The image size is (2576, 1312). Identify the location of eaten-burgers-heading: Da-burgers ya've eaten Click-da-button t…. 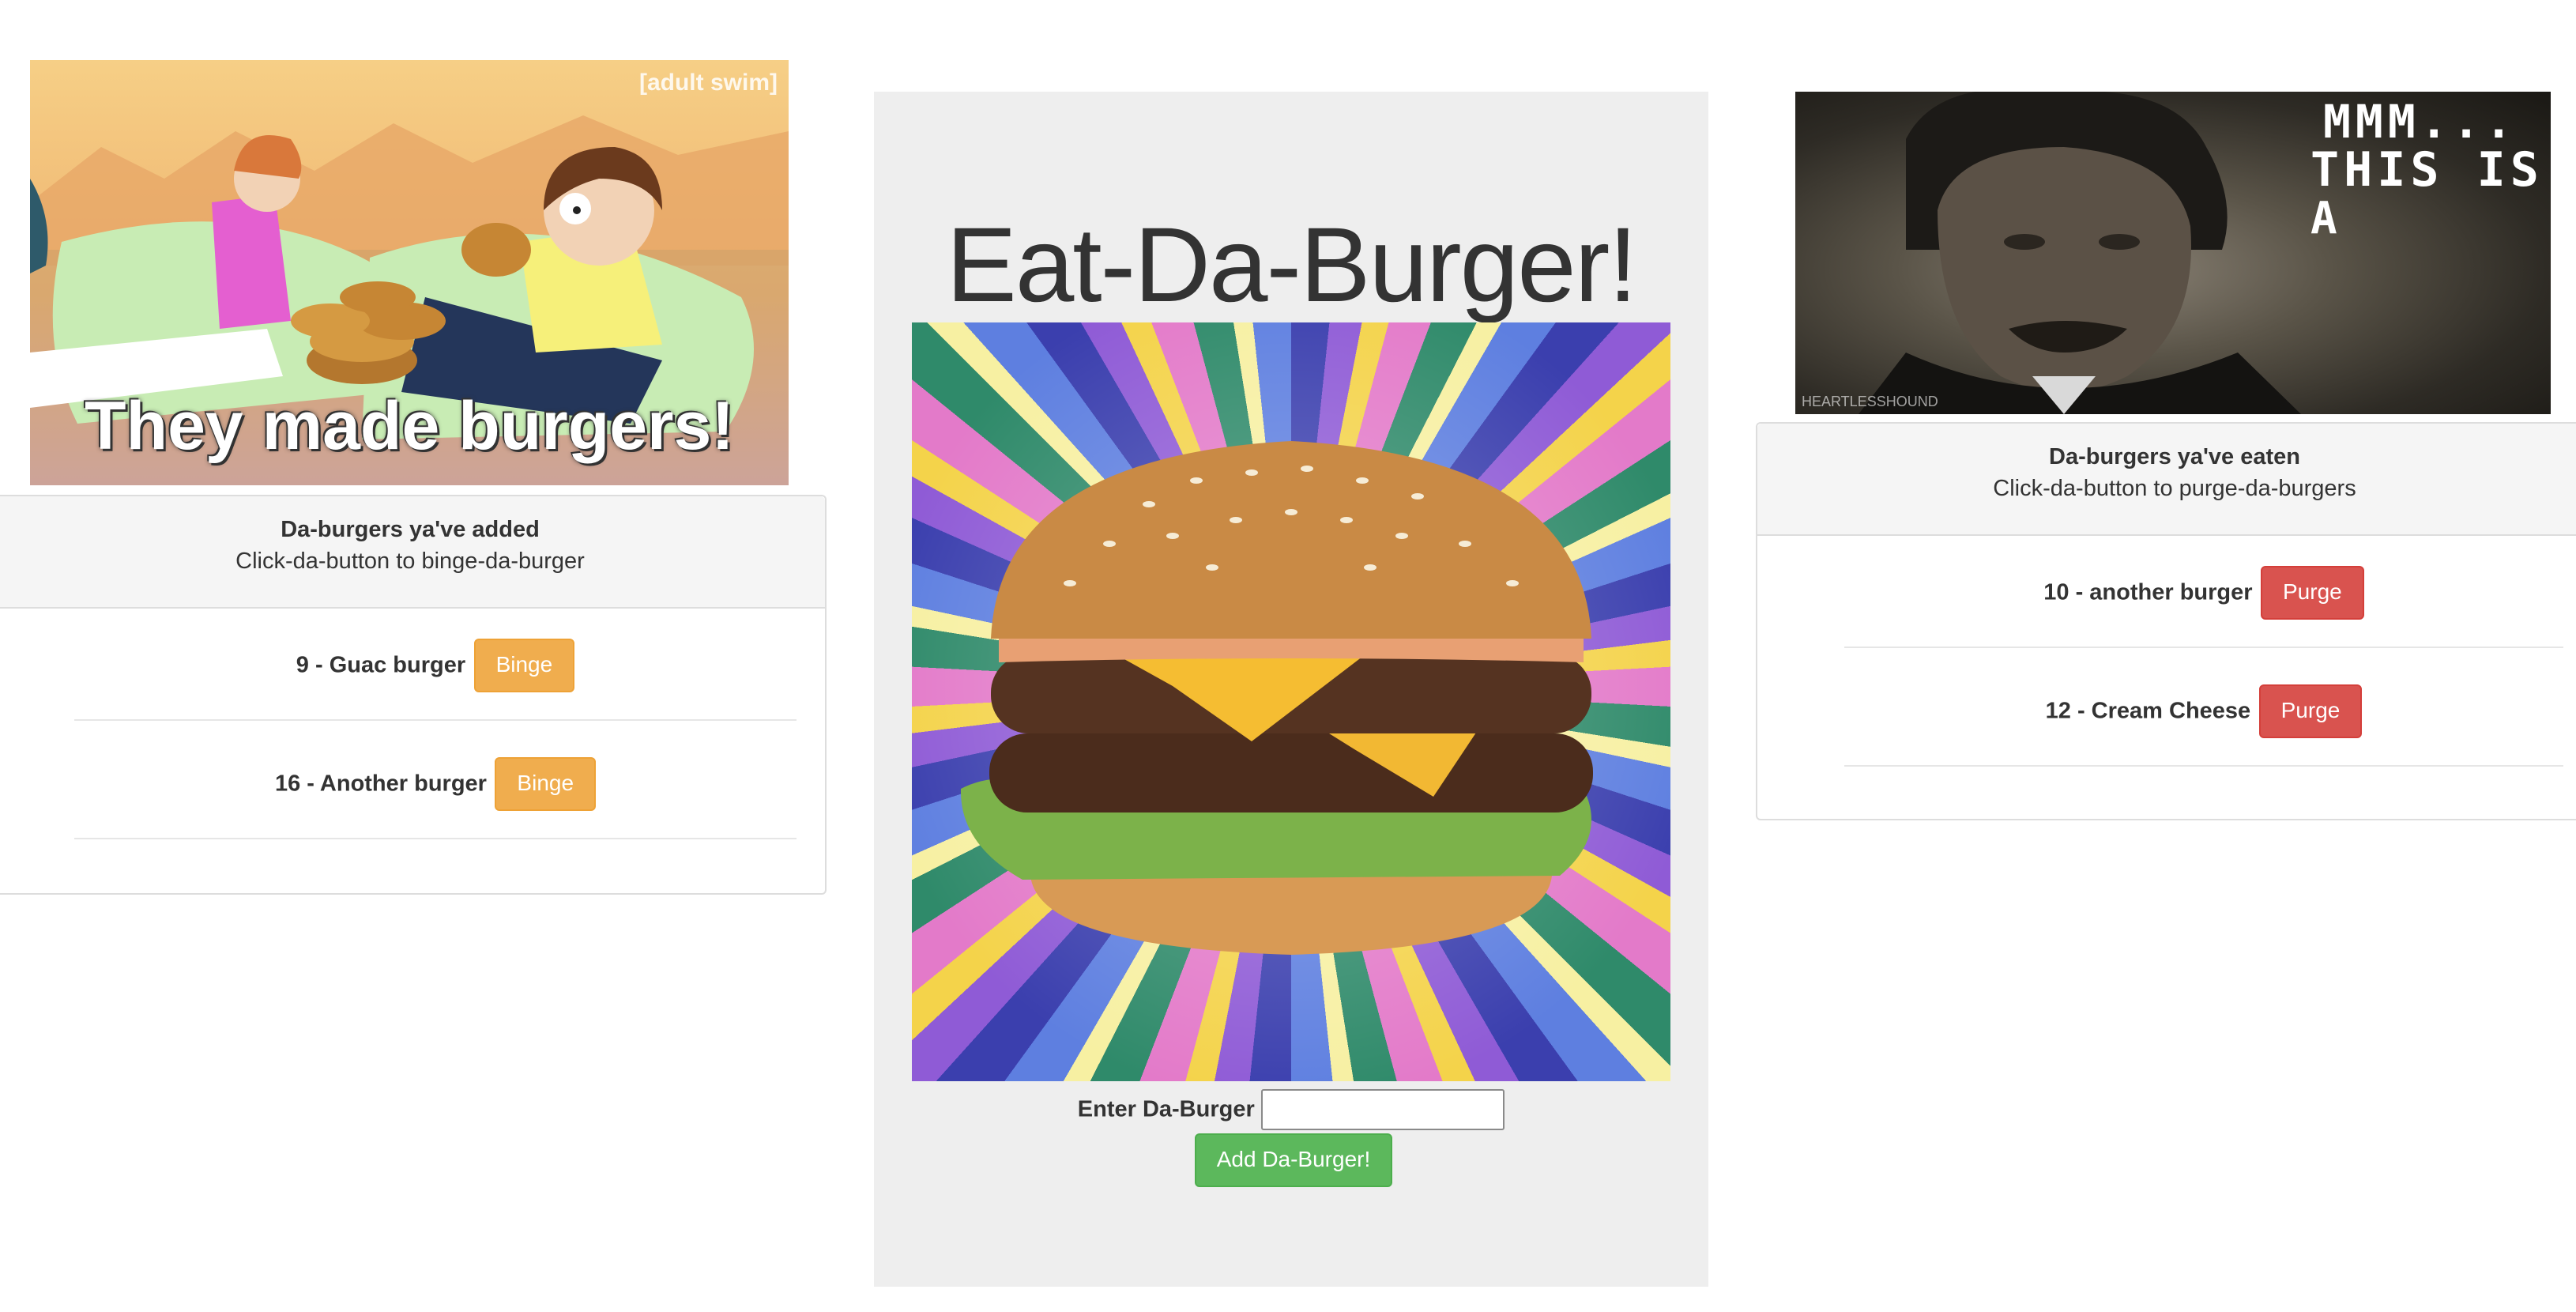
(2166, 480).